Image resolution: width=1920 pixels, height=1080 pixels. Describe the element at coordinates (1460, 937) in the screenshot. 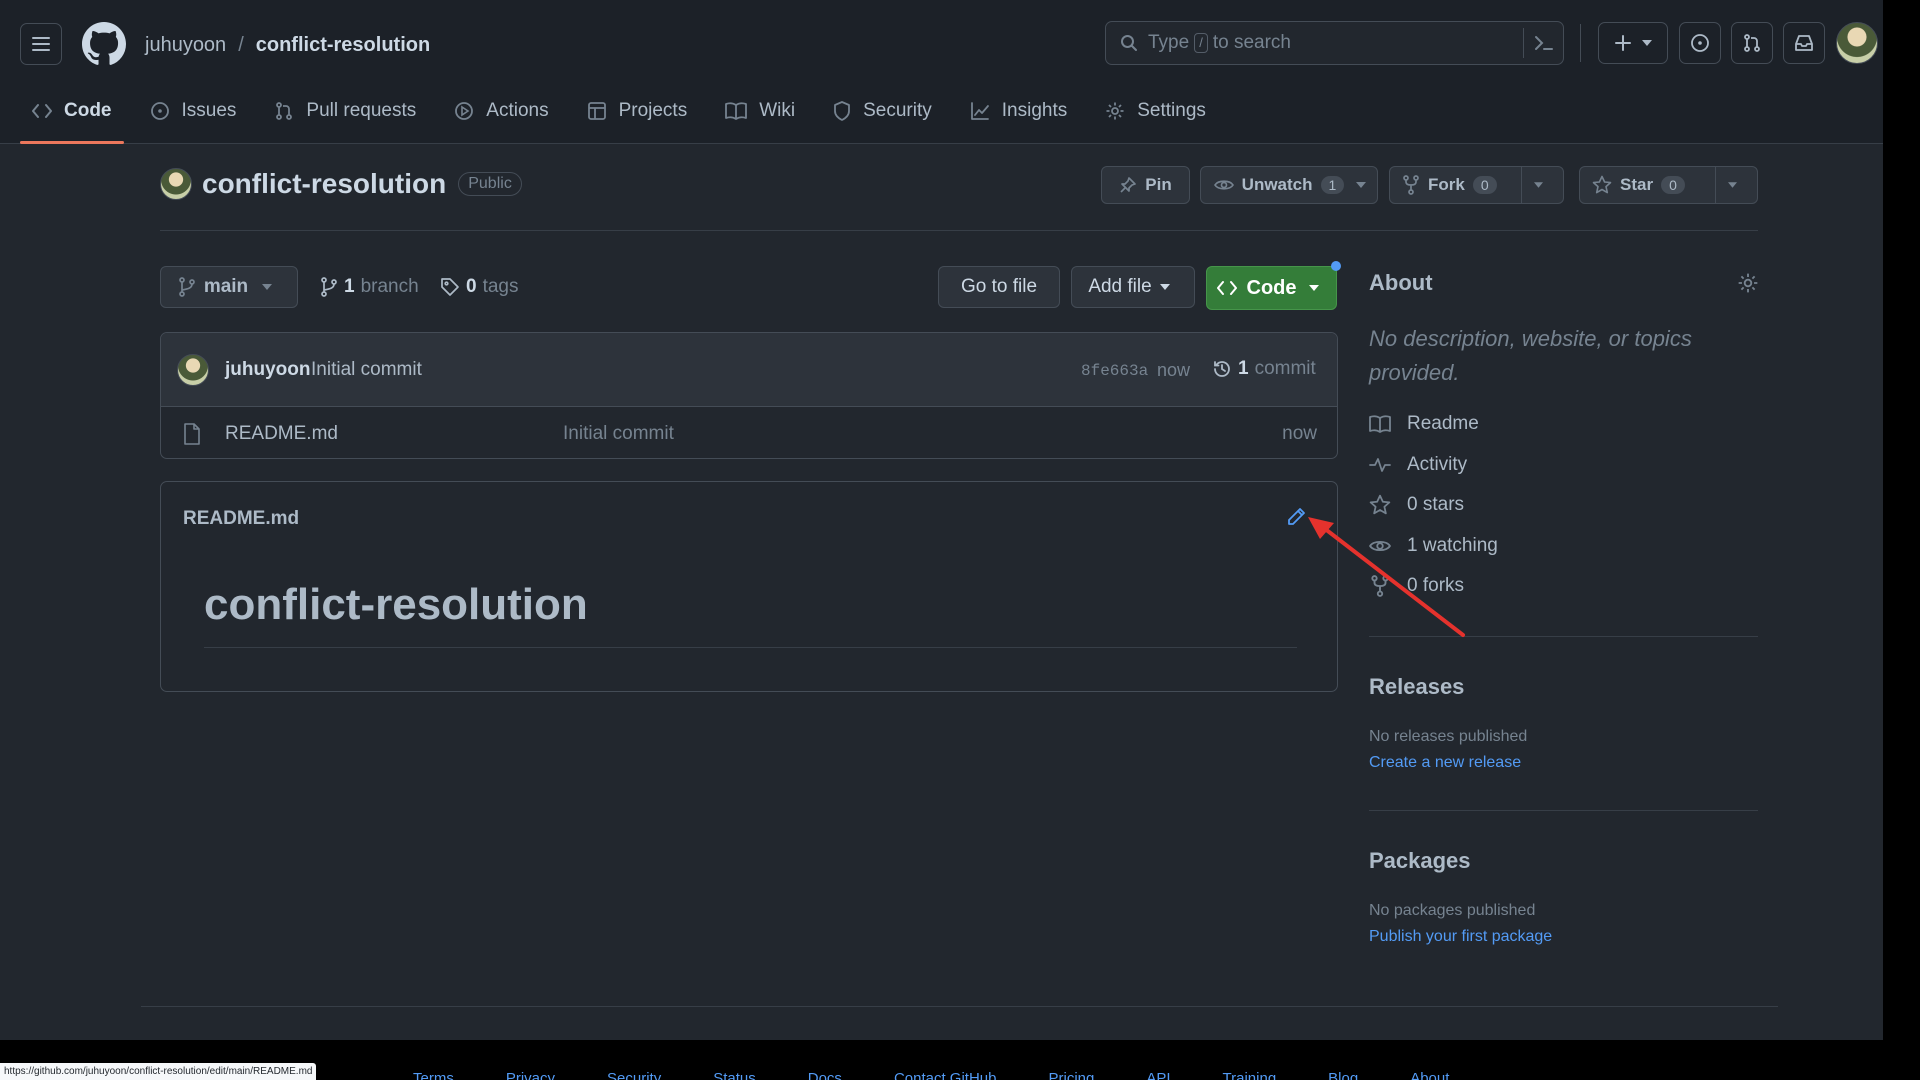

I see `publish-package-link: Publish your first package` at that location.